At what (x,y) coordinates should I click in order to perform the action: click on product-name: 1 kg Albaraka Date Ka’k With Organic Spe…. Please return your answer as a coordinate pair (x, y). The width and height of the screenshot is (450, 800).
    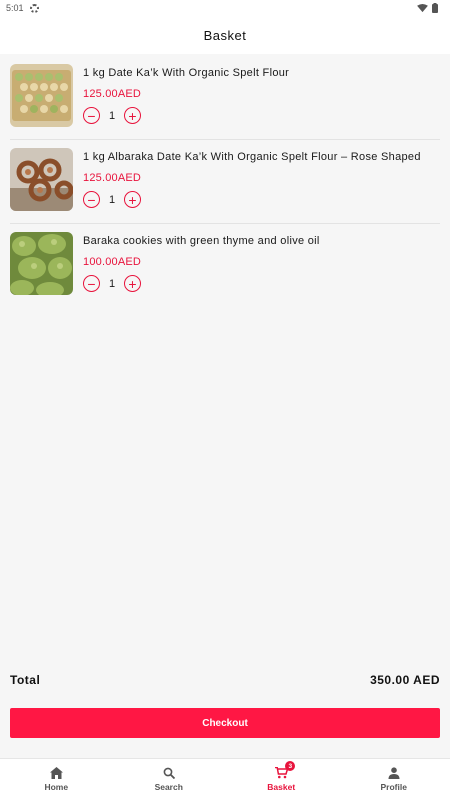
    Looking at the image, I should click on (252, 157).